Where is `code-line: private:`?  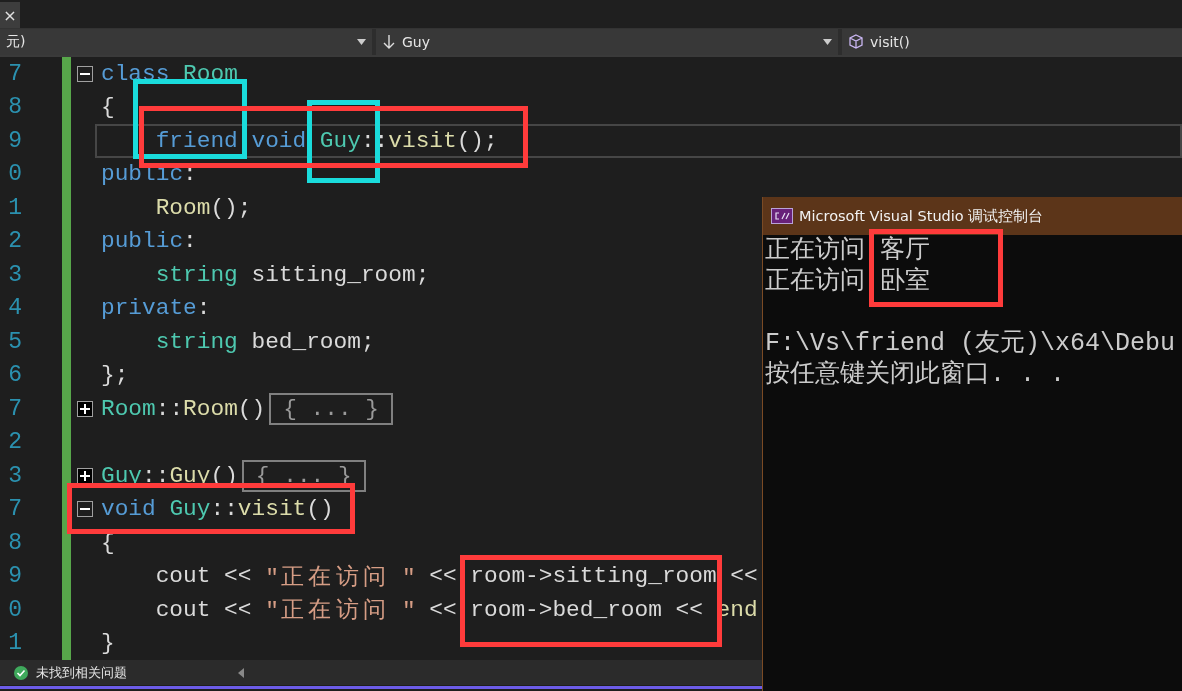 code-line: private: is located at coordinates (156, 308).